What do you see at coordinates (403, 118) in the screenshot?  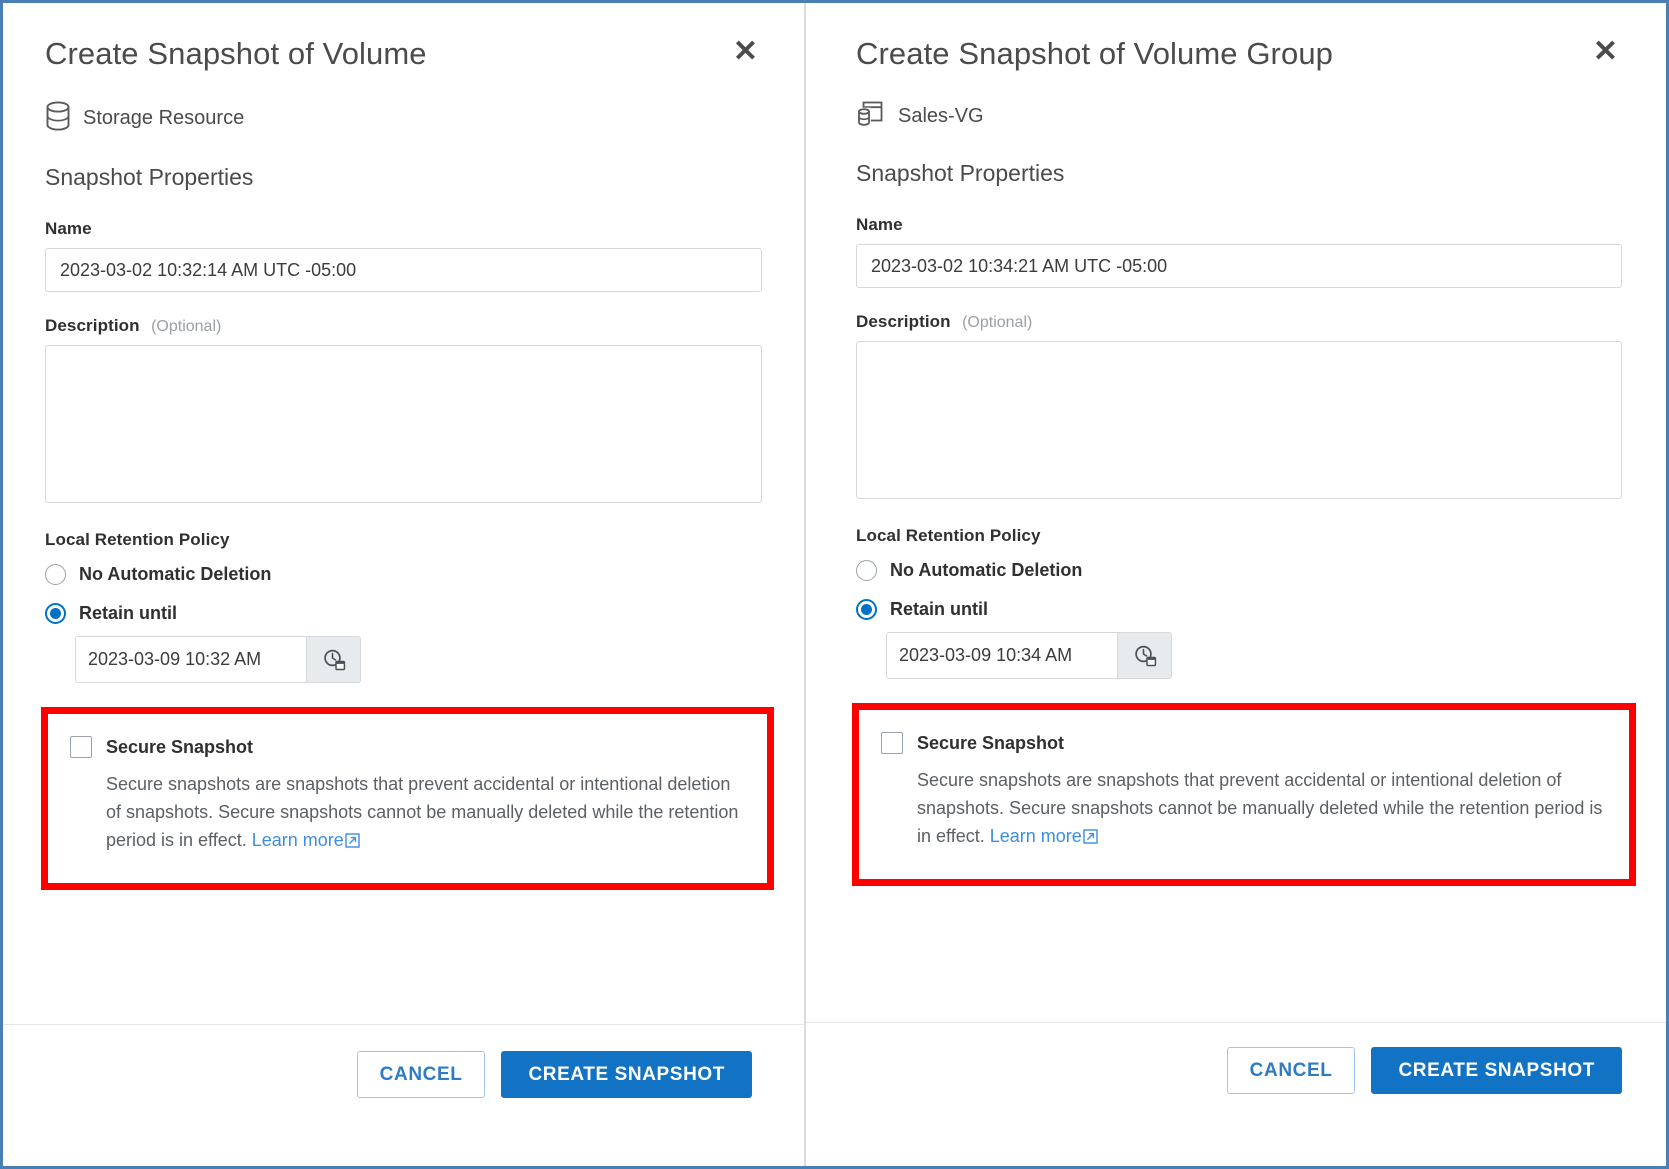 I see `resource-row: Storage Resource` at bounding box center [403, 118].